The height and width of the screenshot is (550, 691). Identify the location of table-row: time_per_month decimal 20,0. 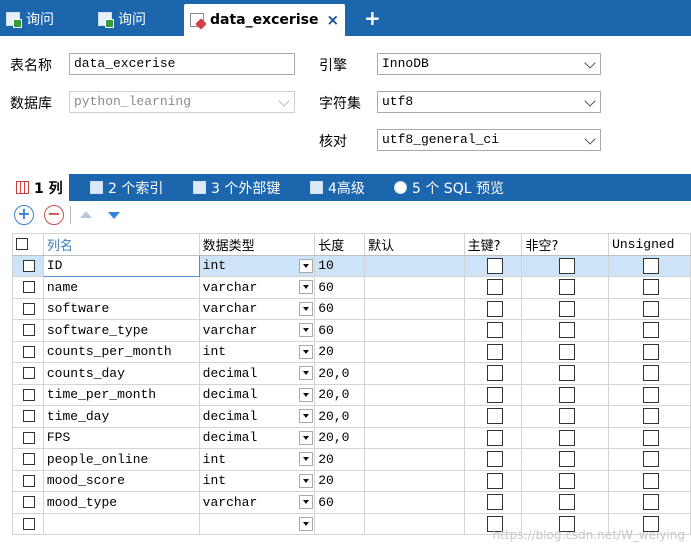
(351, 394).